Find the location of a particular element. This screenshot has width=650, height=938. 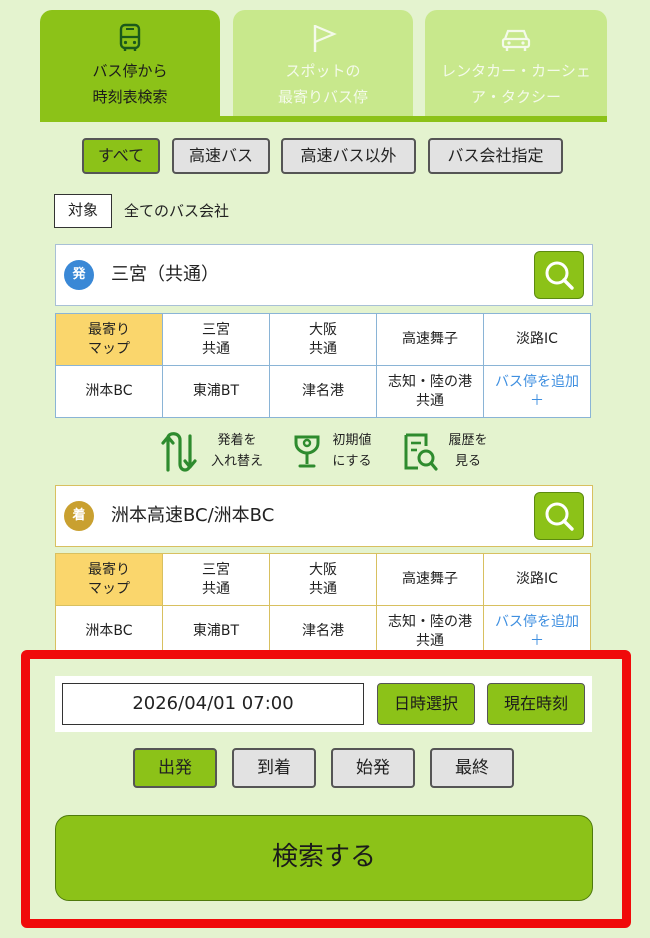

filter-non-highway-button: 高速バス以外 is located at coordinates (348, 156).